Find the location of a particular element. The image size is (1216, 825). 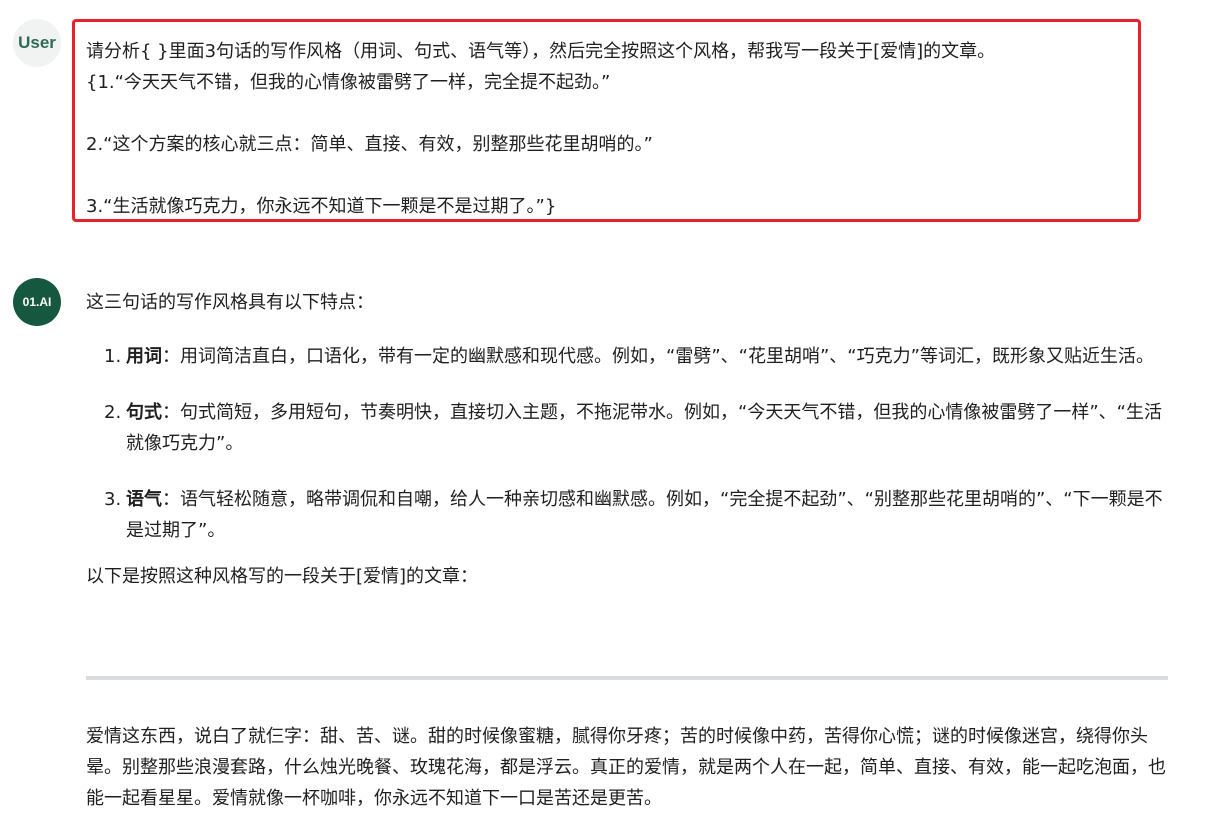

user-avatar: User is located at coordinates (37, 43).